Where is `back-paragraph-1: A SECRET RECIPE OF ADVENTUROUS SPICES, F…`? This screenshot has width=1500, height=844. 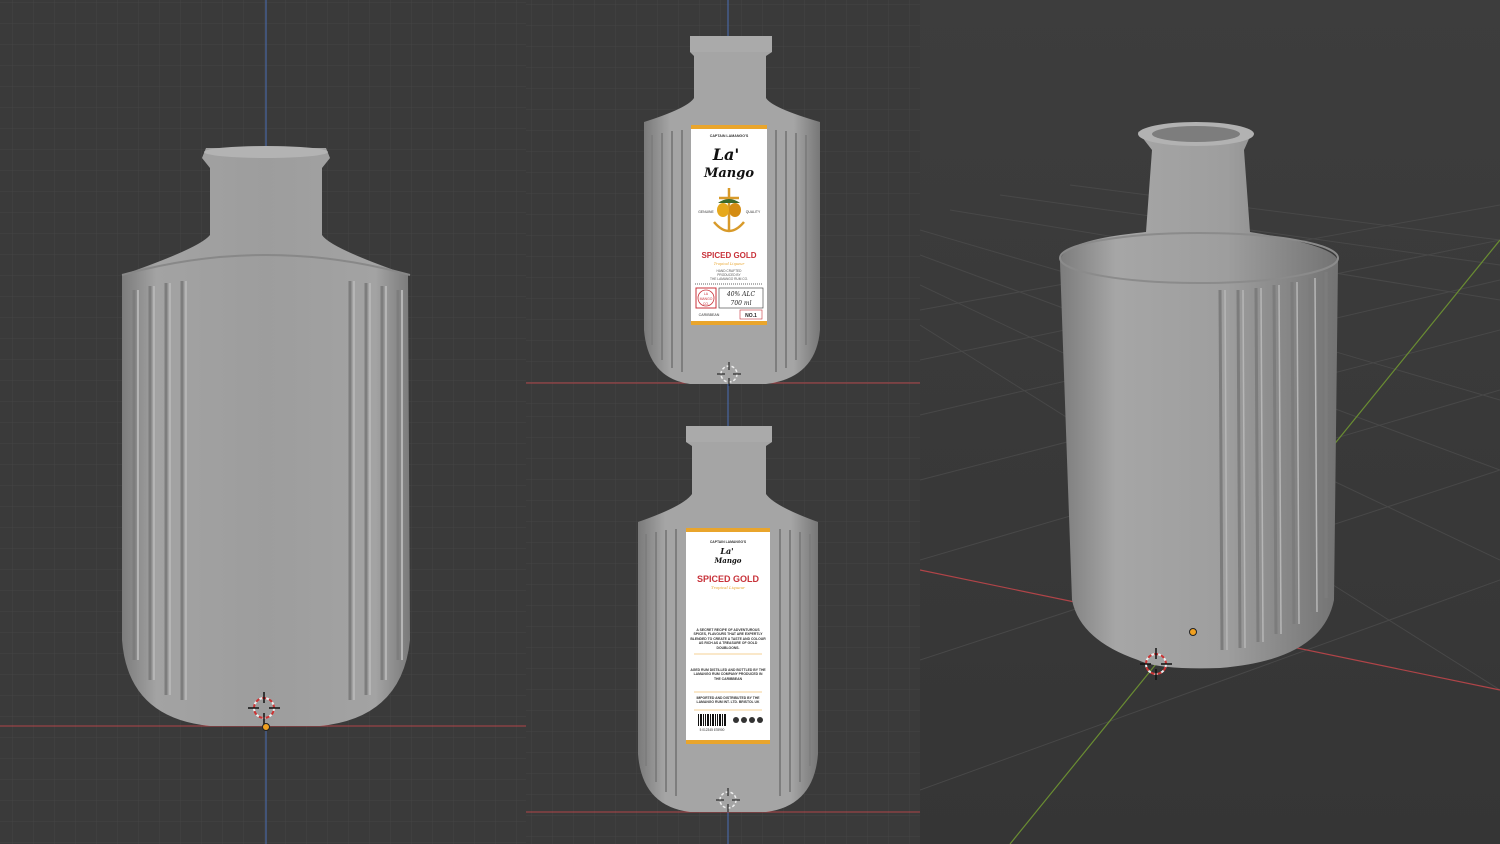 back-paragraph-1: A SECRET RECIPE OF ADVENTUROUS SPICES, F… is located at coordinates (728, 639).